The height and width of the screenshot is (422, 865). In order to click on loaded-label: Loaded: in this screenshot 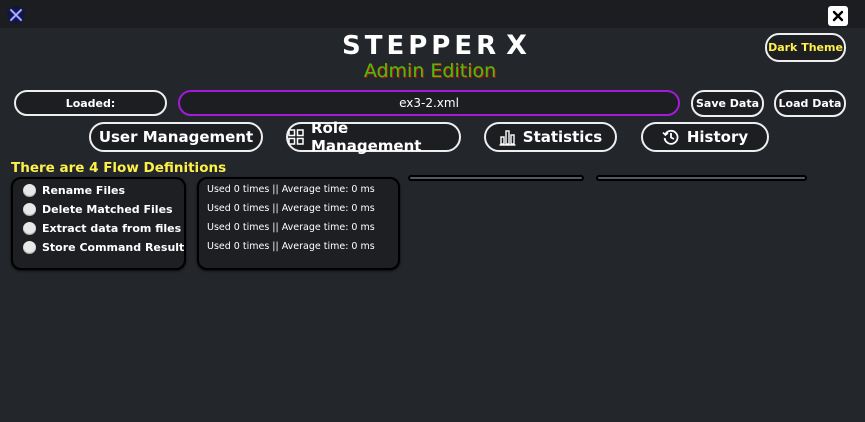, I will do `click(90, 103)`.